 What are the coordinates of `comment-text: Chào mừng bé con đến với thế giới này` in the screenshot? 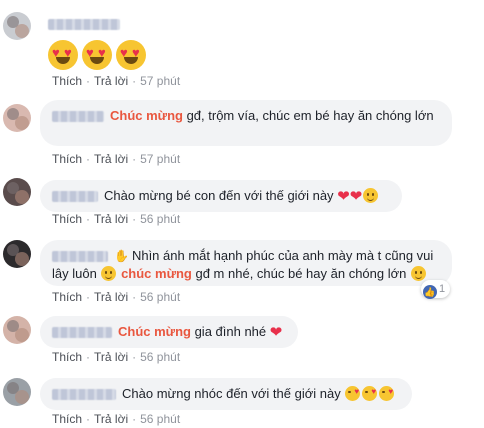 It's located at (219, 195).